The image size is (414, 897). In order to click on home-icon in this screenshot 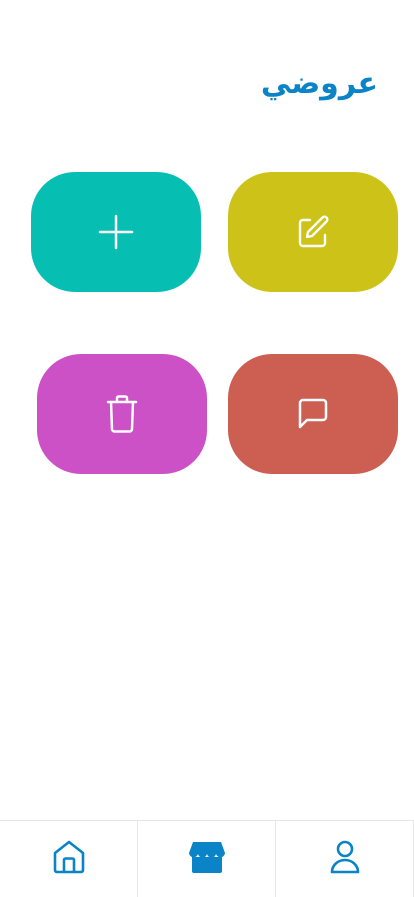, I will do `click(69, 859)`.